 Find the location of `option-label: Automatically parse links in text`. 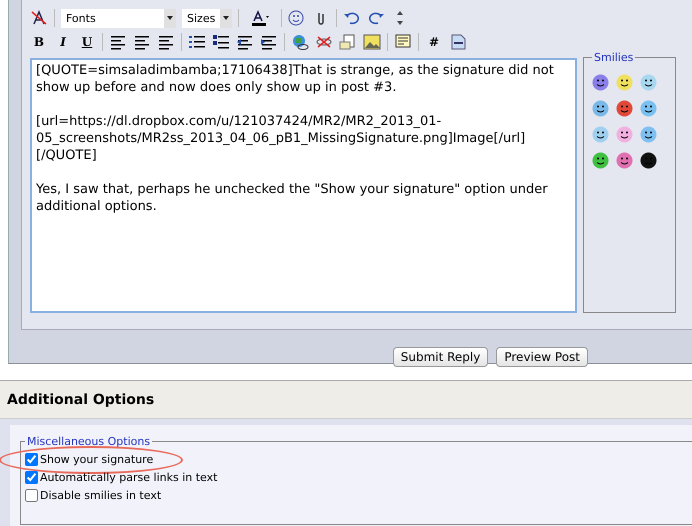

option-label: Automatically parse links in text is located at coordinates (129, 477).